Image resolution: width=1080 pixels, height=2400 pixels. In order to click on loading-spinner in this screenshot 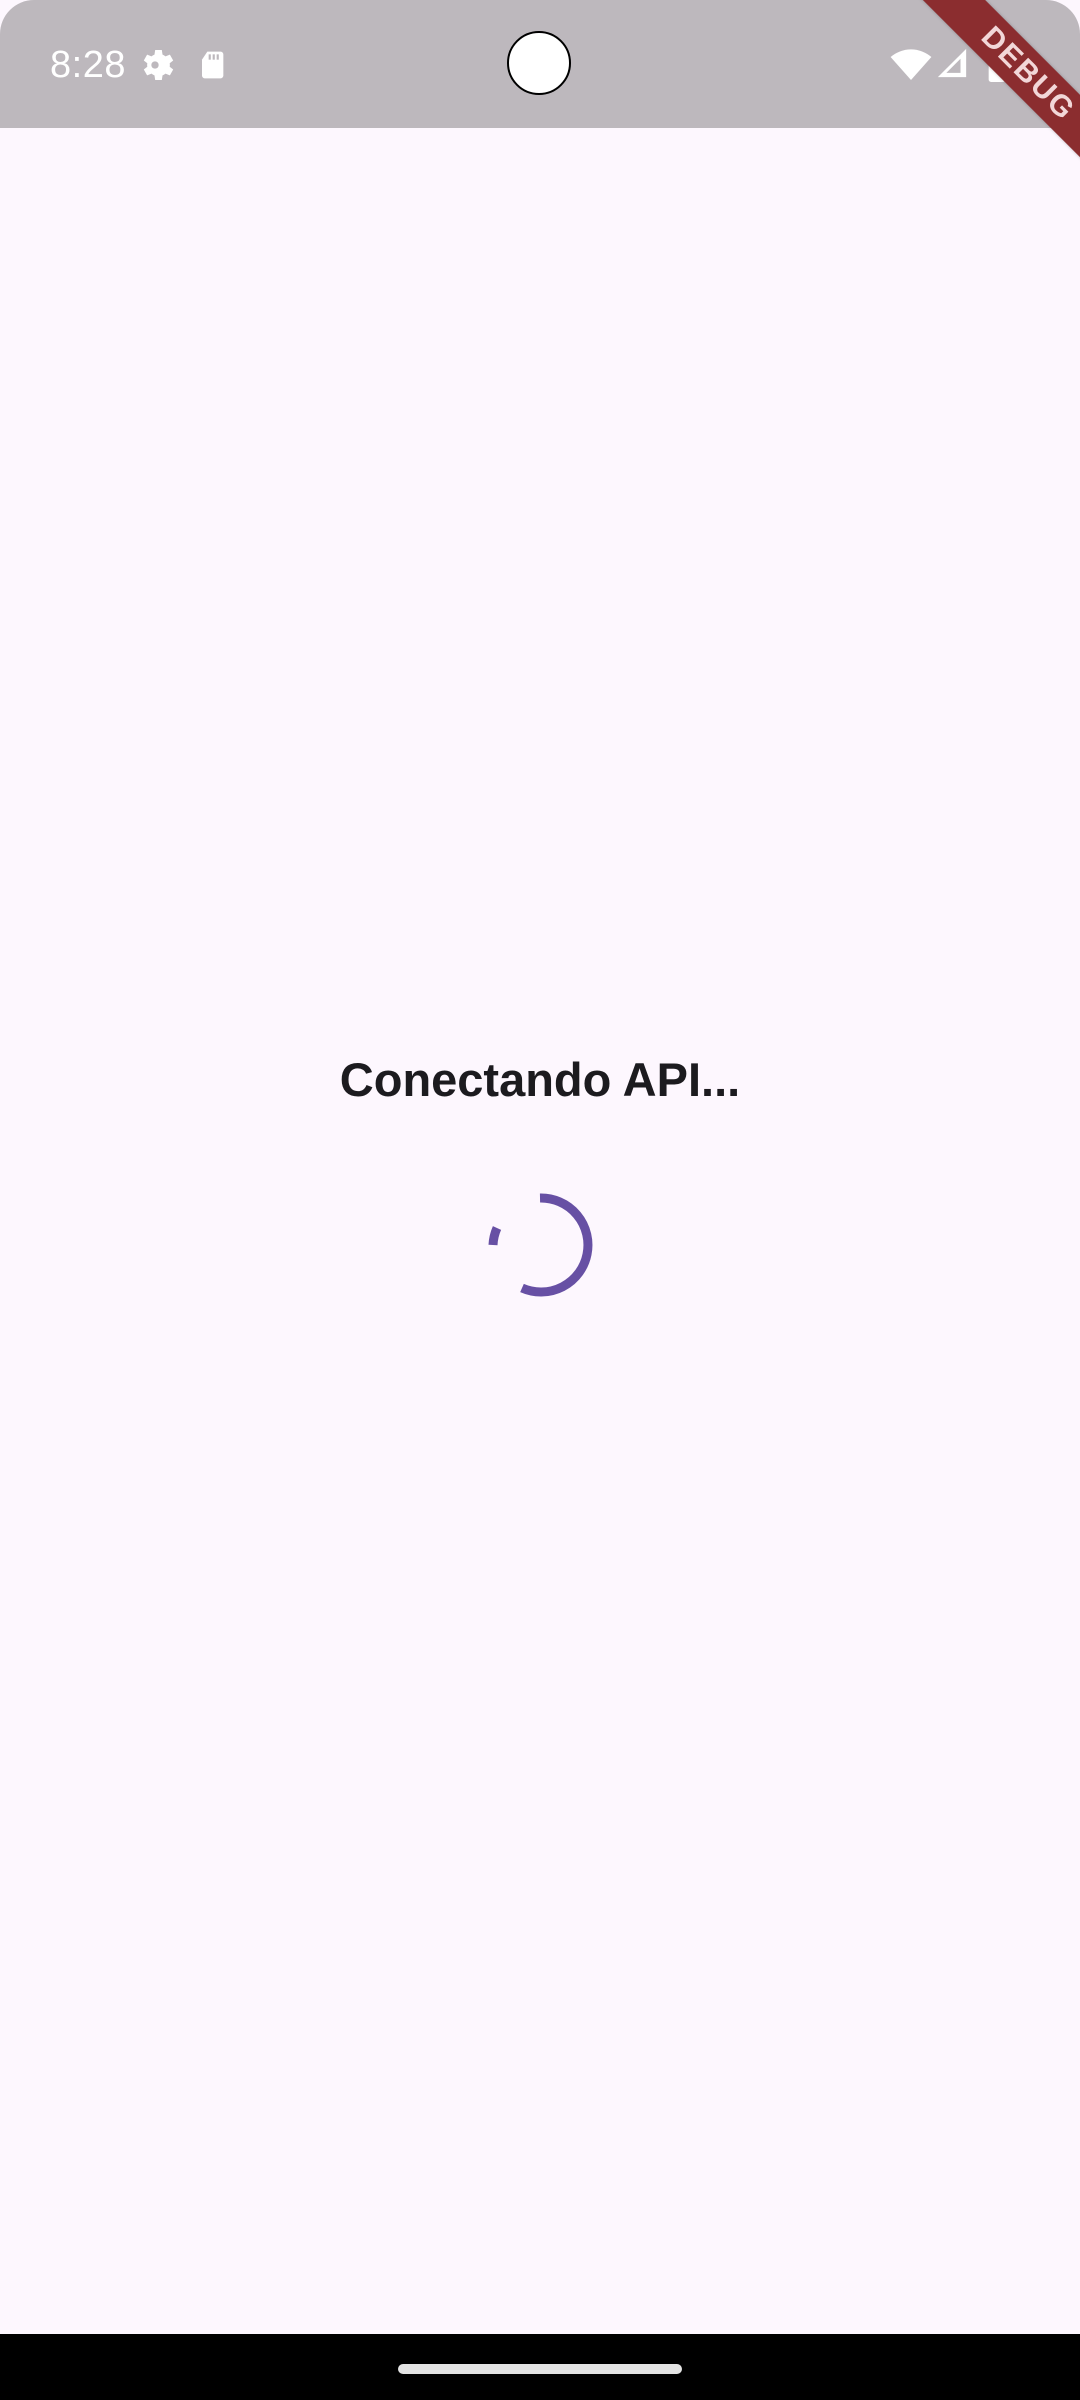, I will do `click(540, 1245)`.